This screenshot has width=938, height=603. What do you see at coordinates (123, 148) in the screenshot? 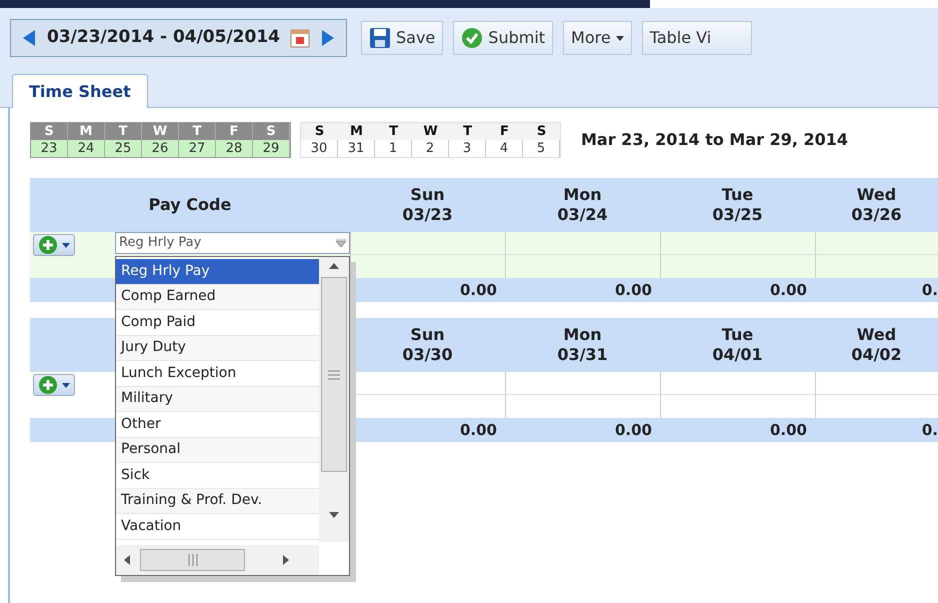
I see `day-date: 25` at bounding box center [123, 148].